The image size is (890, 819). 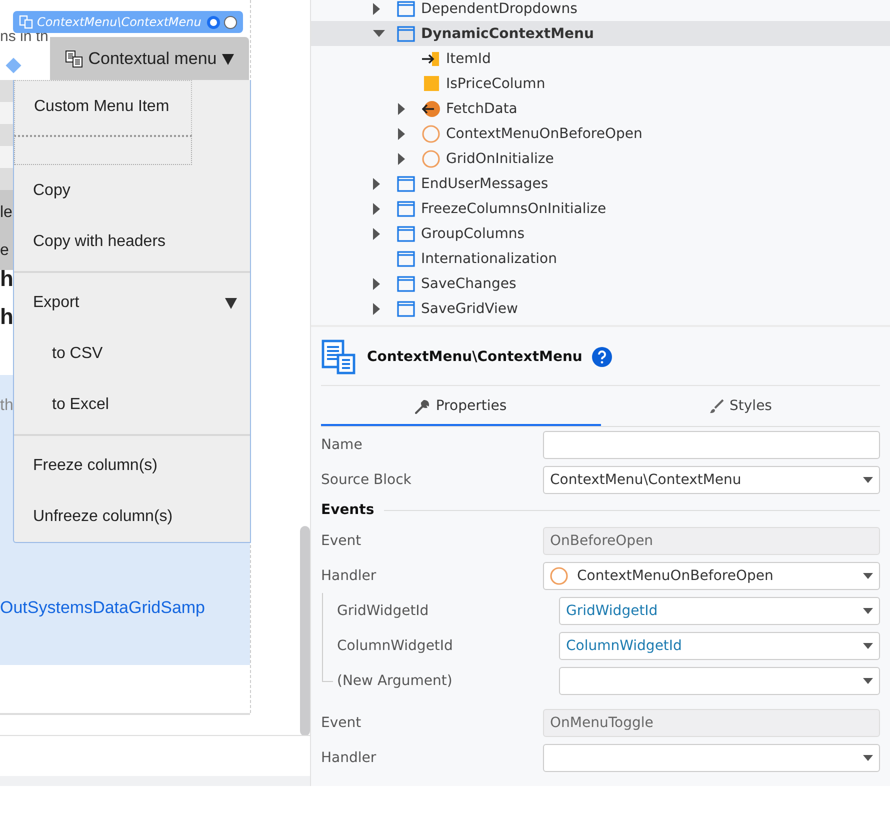 I want to click on section-title: Events, so click(x=347, y=510).